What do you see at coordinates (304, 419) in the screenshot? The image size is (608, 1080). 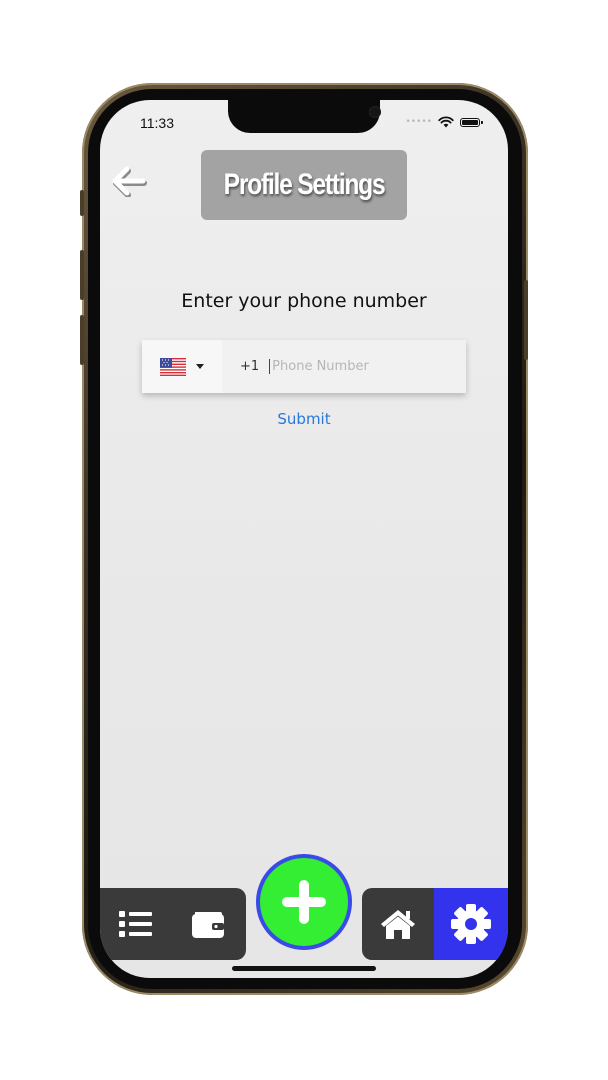 I see `submit-button: Submit` at bounding box center [304, 419].